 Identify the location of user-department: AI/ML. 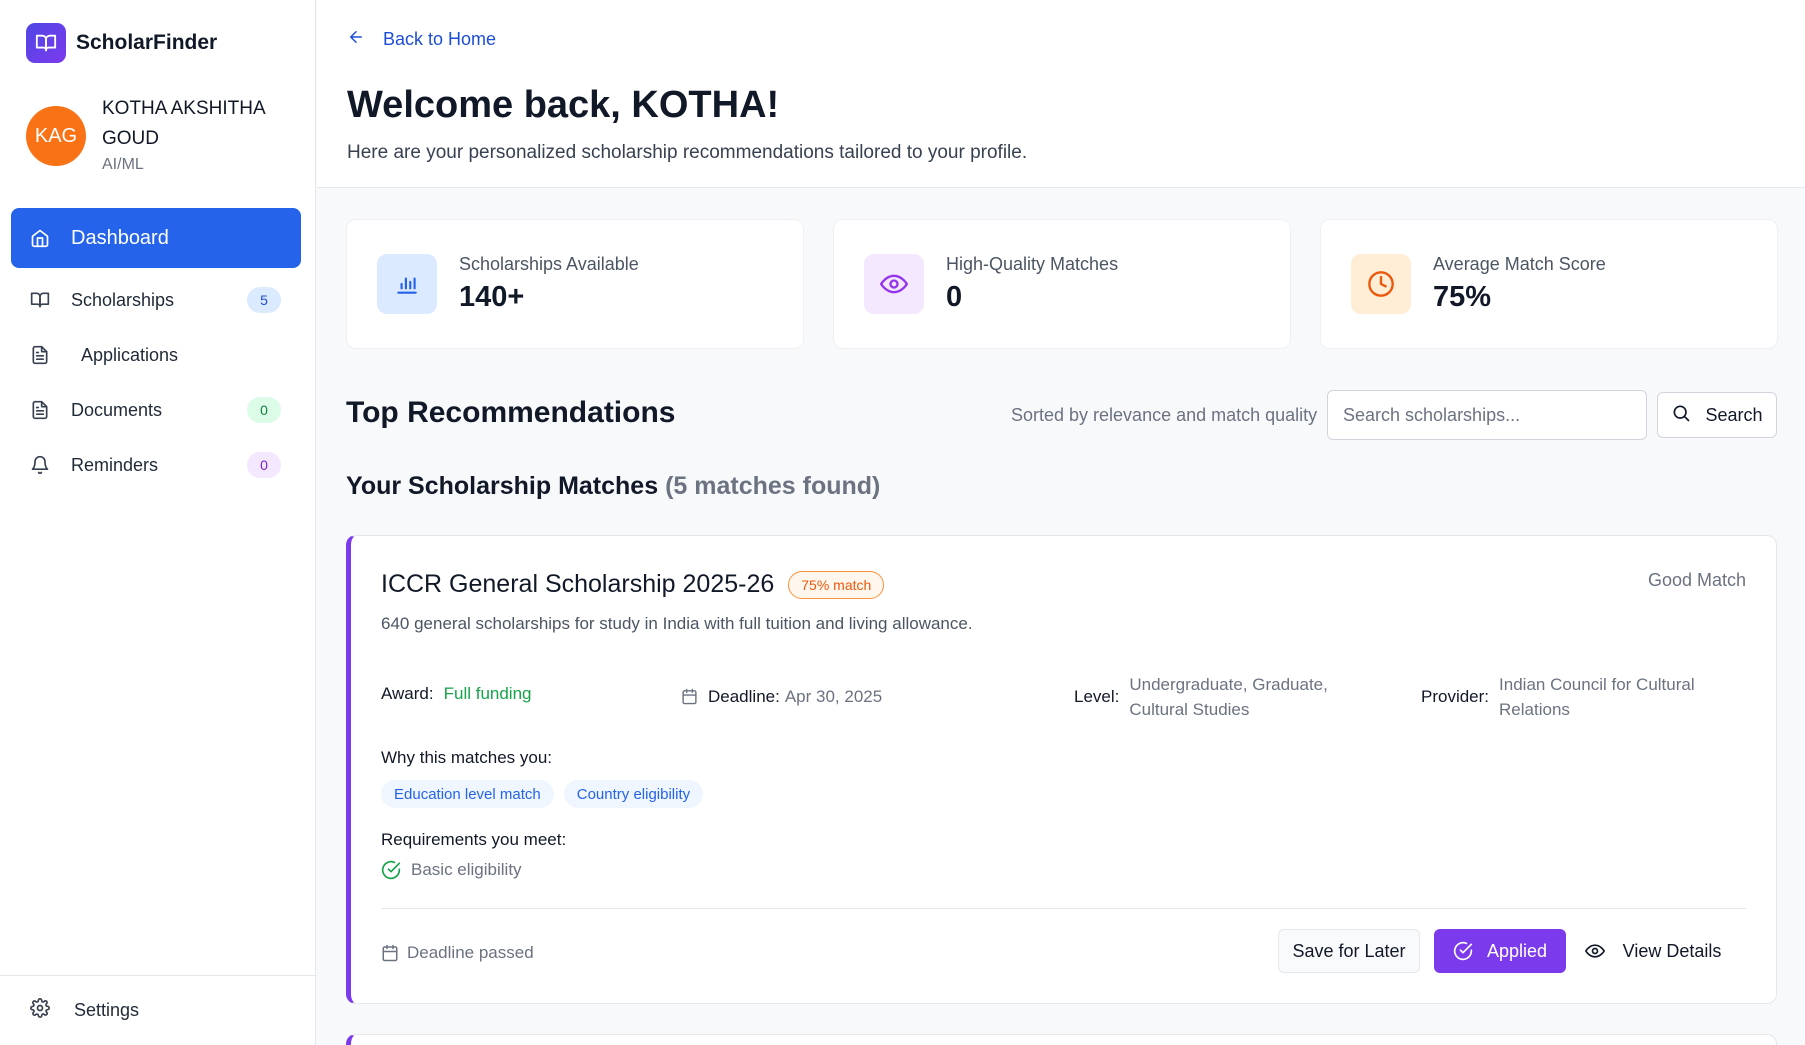
(123, 164).